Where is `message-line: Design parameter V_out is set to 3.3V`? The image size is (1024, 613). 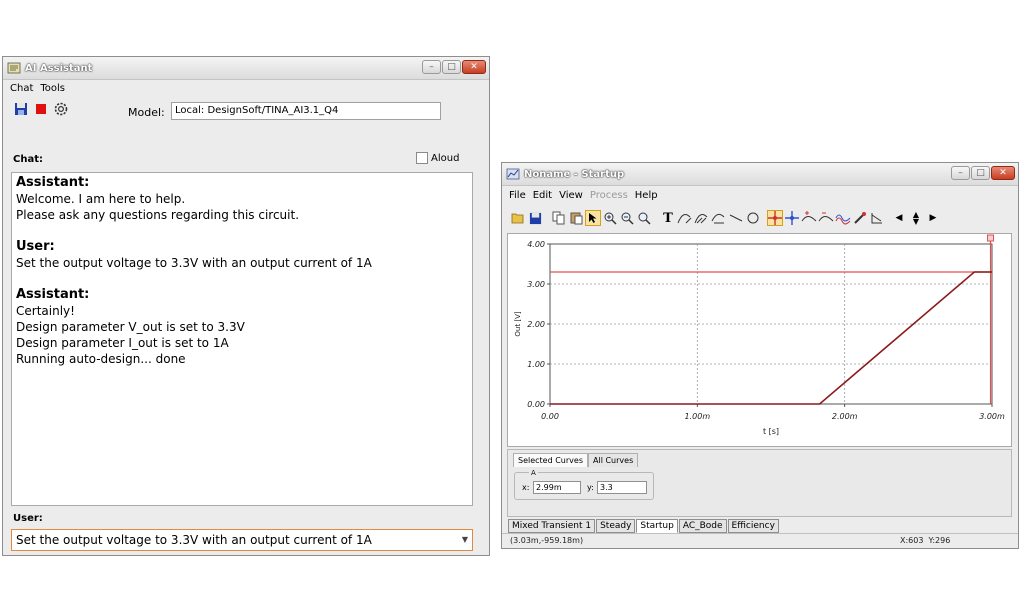
message-line: Design parameter V_out is set to 3.3V is located at coordinates (130, 327).